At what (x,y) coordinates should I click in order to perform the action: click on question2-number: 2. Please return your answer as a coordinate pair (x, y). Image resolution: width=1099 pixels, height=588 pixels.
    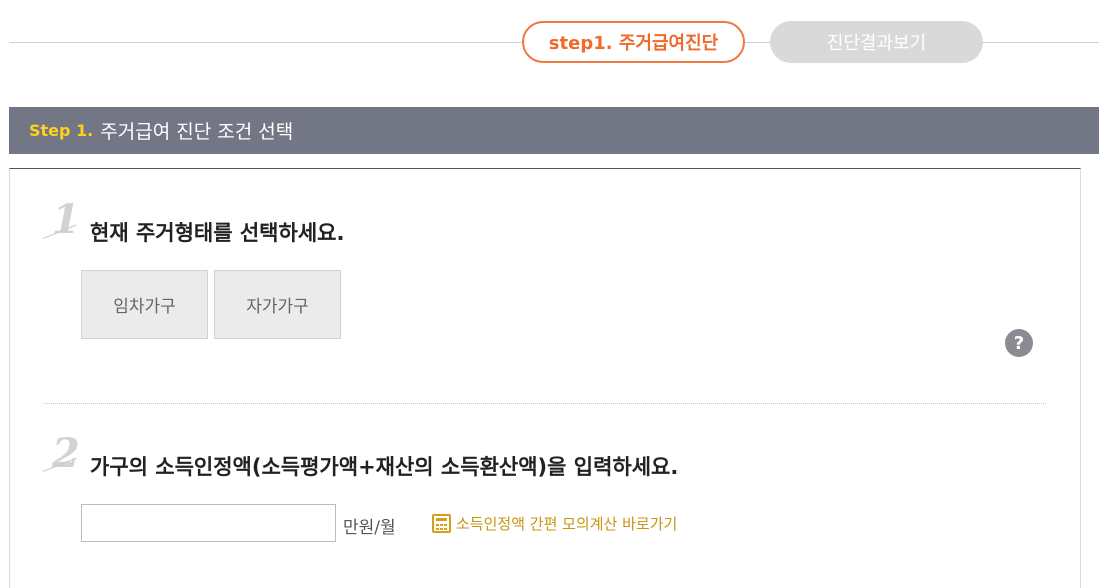
    Looking at the image, I should click on (66, 453).